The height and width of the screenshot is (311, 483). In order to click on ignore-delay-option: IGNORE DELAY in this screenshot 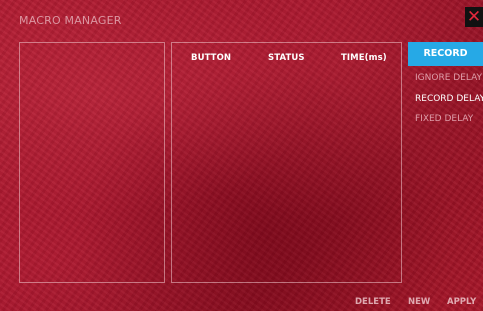, I will do `click(448, 78)`.